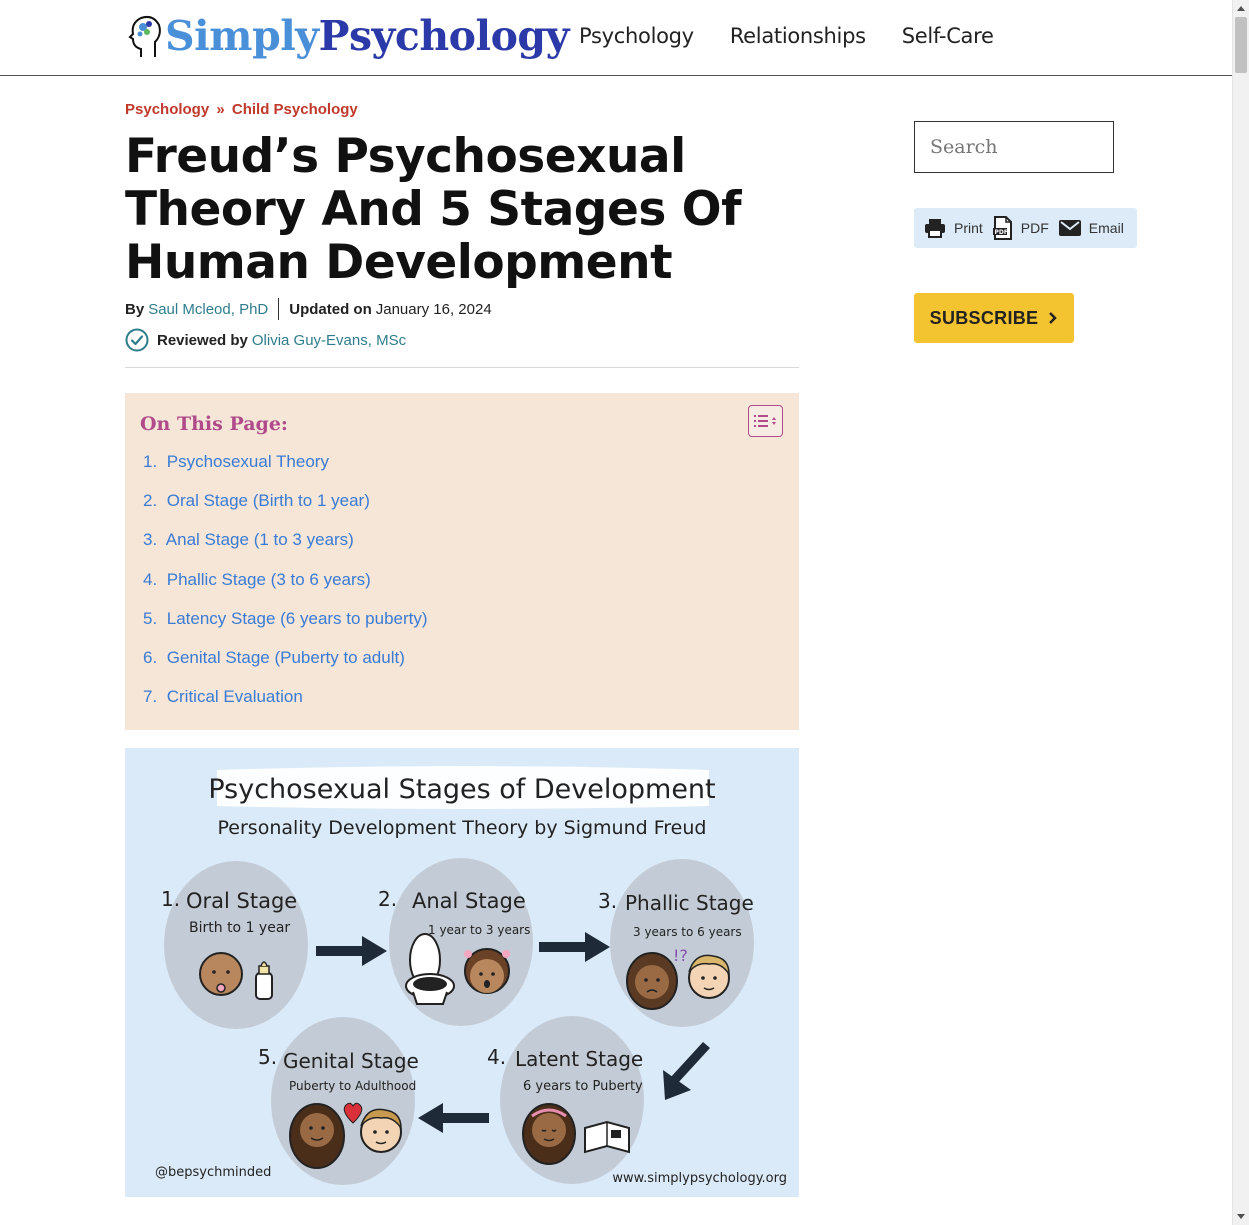 Image resolution: width=1249 pixels, height=1225 pixels. I want to click on exclaim-text: !?, so click(680, 955).